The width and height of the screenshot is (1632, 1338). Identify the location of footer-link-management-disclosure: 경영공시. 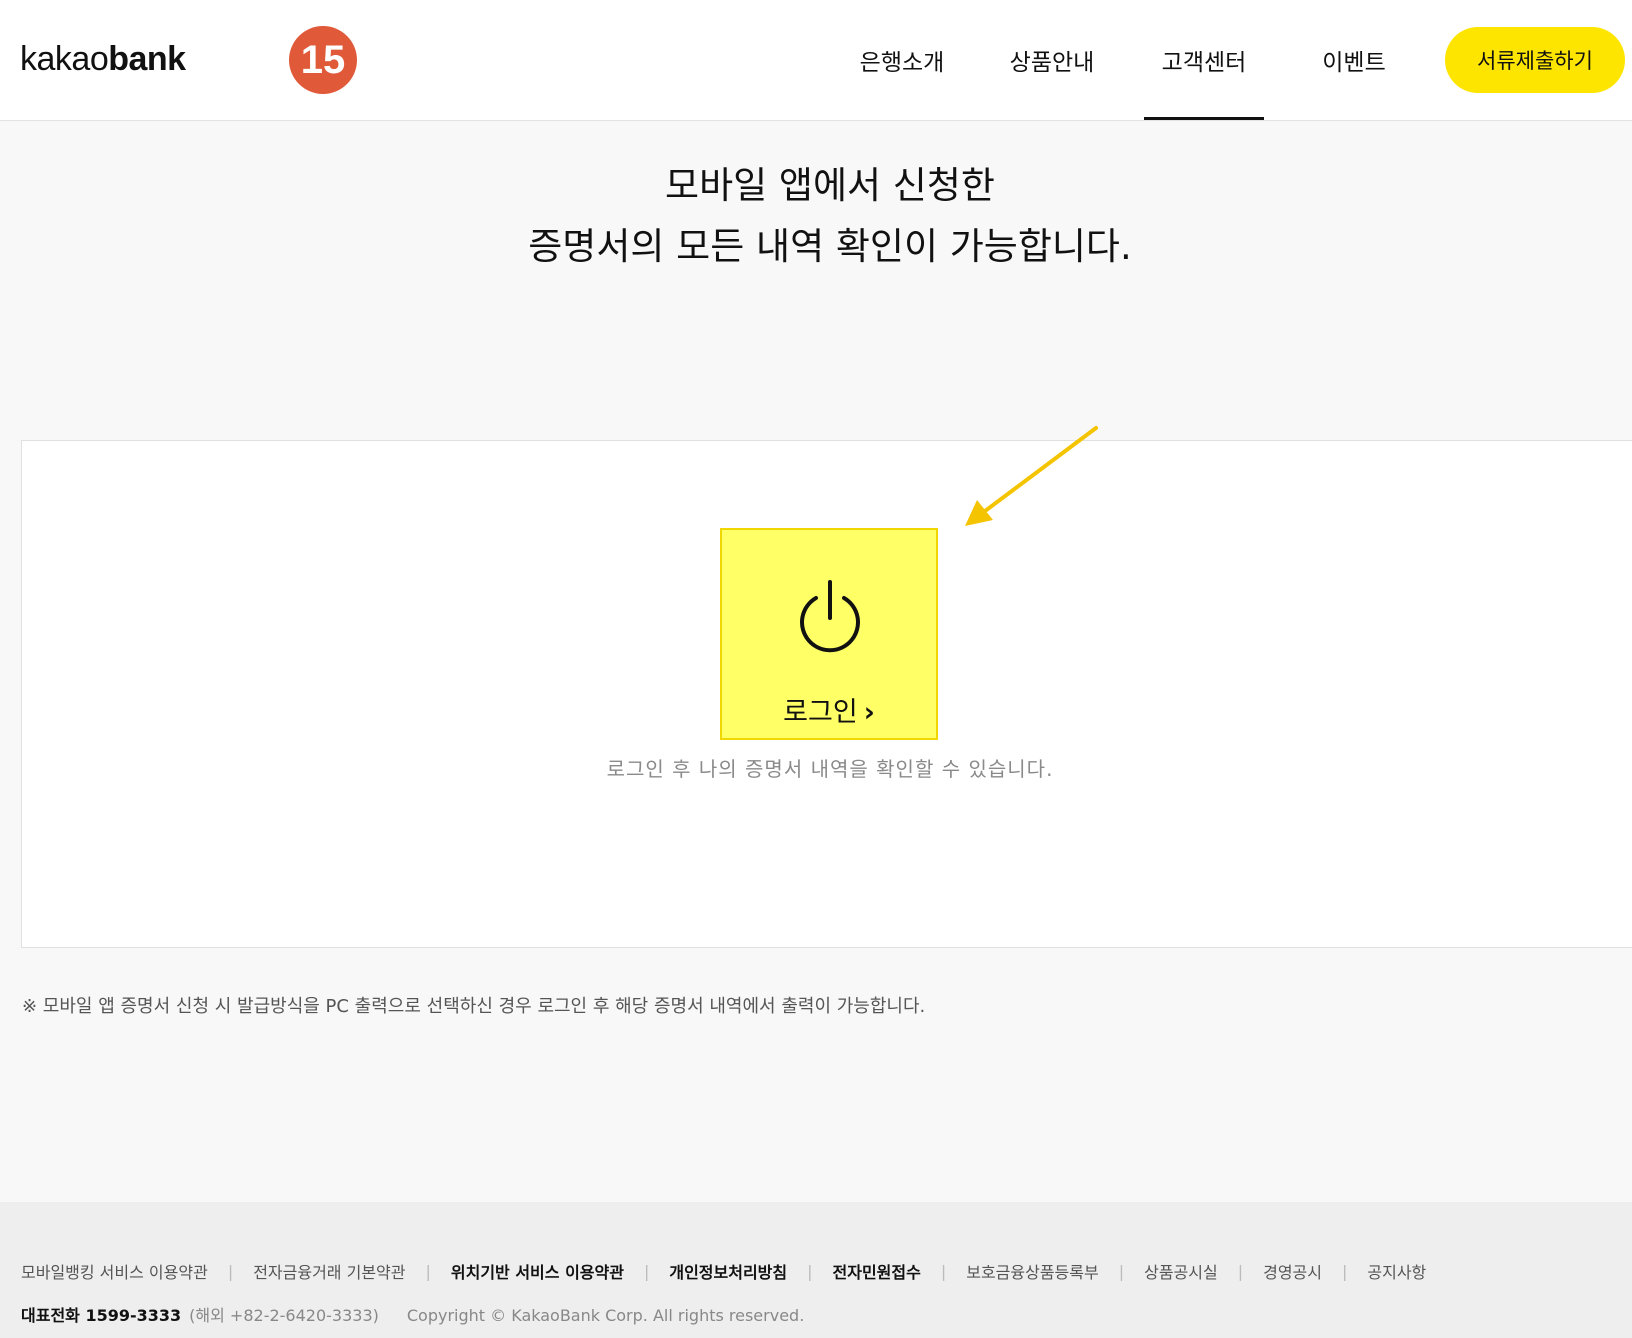
(1292, 1271).